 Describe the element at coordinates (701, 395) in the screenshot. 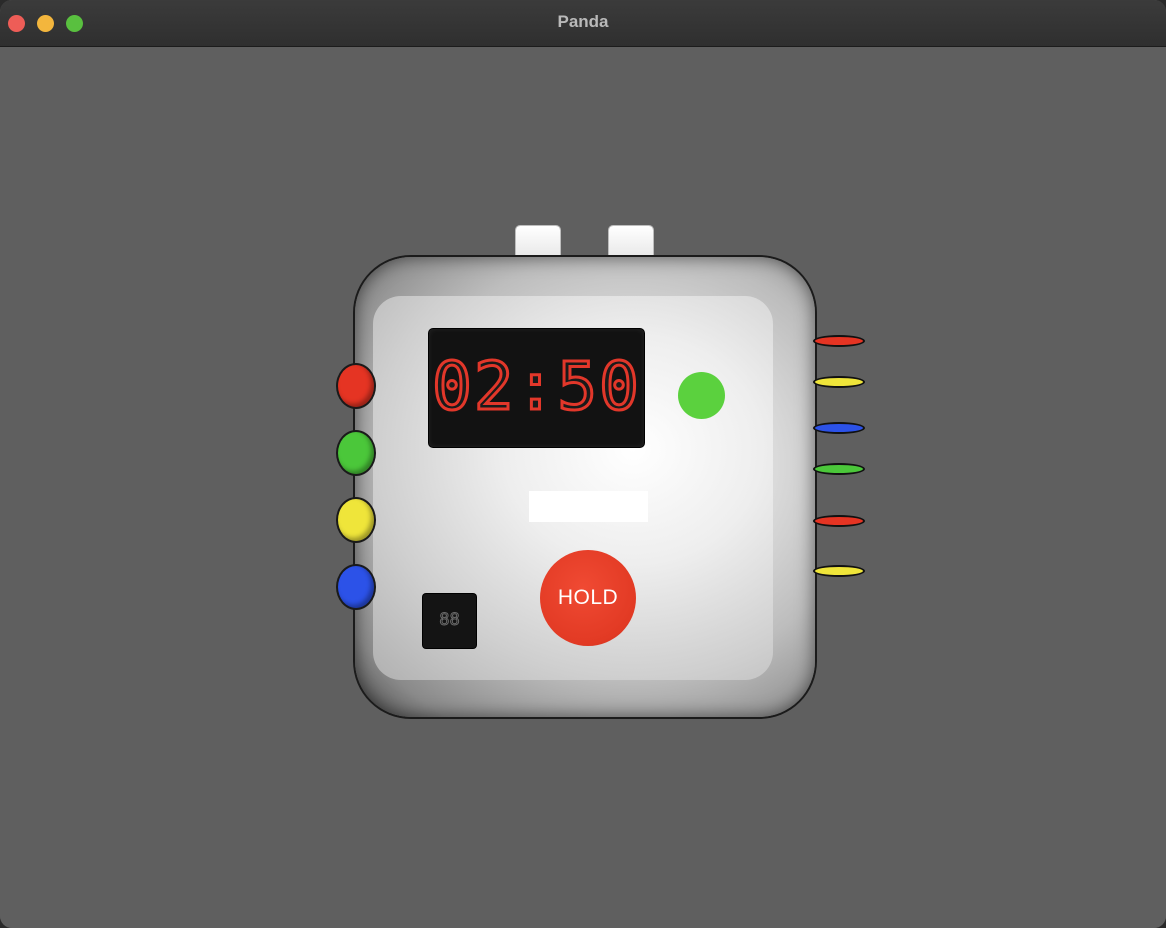

I see `status-led` at that location.